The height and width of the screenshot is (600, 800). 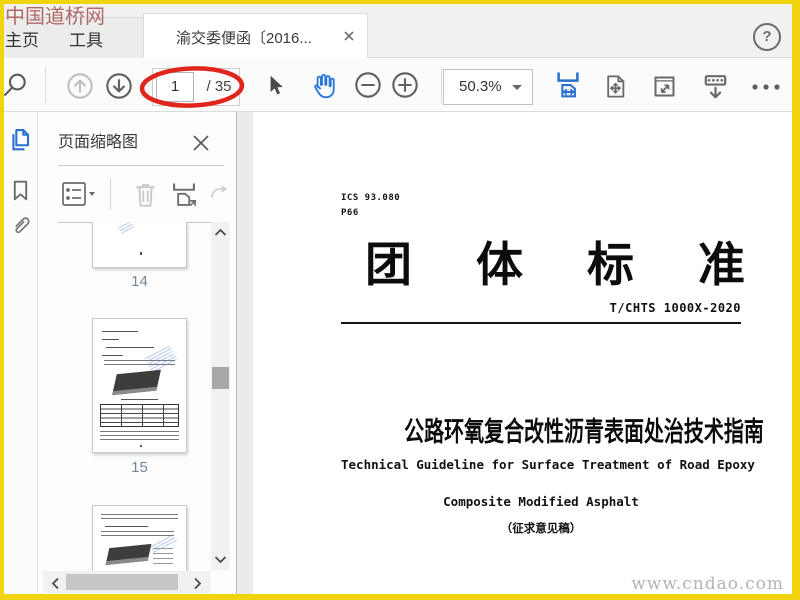 What do you see at coordinates (715, 86) in the screenshot?
I see `scroll-mode-icon` at bounding box center [715, 86].